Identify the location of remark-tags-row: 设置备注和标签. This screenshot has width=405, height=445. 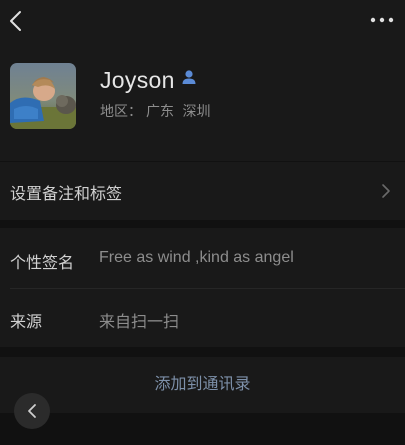
(202, 191).